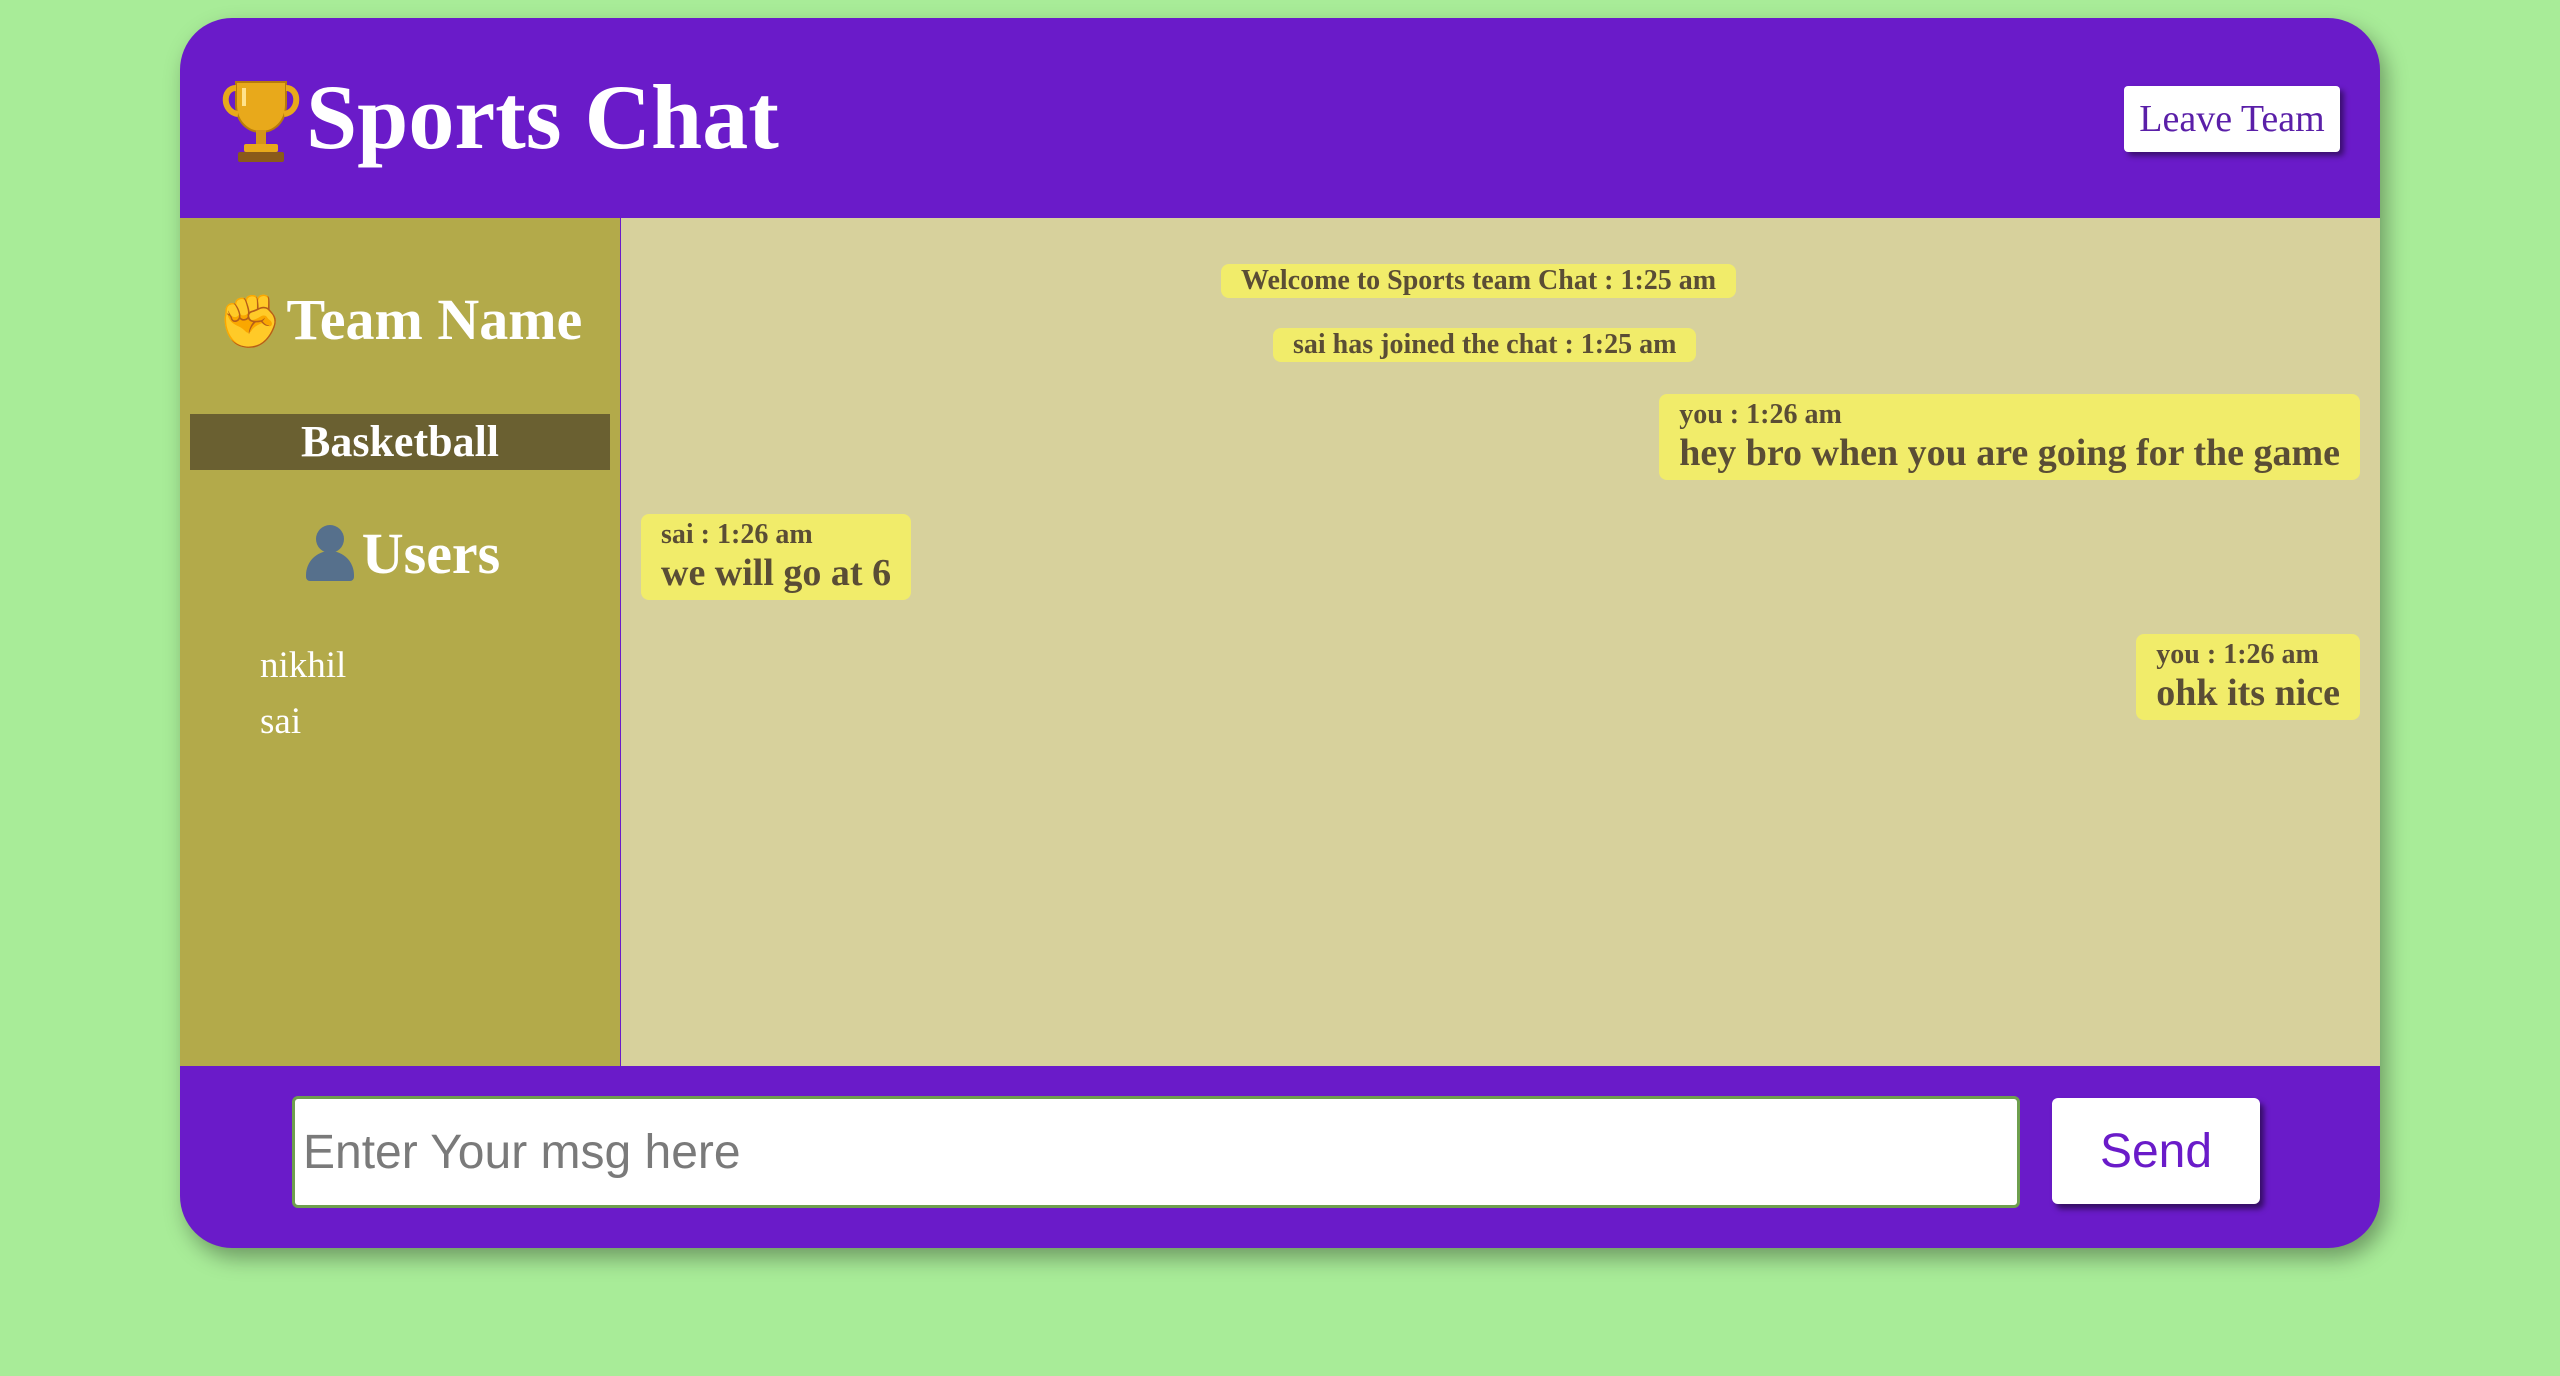 The height and width of the screenshot is (1376, 2560). Describe the element at coordinates (2232, 119) in the screenshot. I see `leave-team-button: Leave Team` at that location.